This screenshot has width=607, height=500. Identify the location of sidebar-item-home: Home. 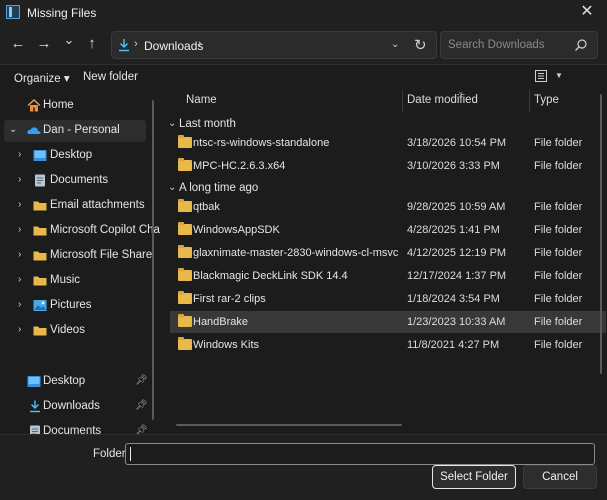
(74, 106).